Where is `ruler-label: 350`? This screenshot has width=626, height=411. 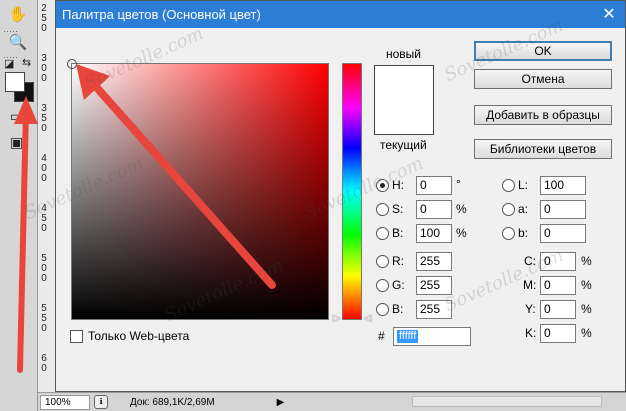 ruler-label: 350 is located at coordinates (44, 118).